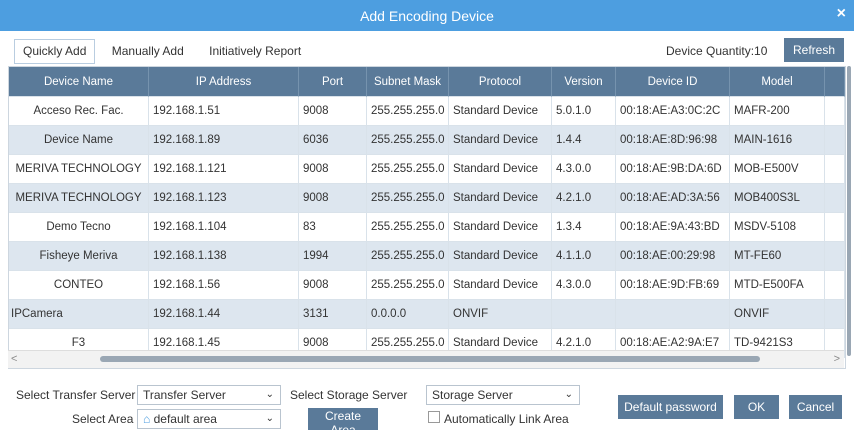  Describe the element at coordinates (147, 419) in the screenshot. I see `home-icon: ⌂` at that location.